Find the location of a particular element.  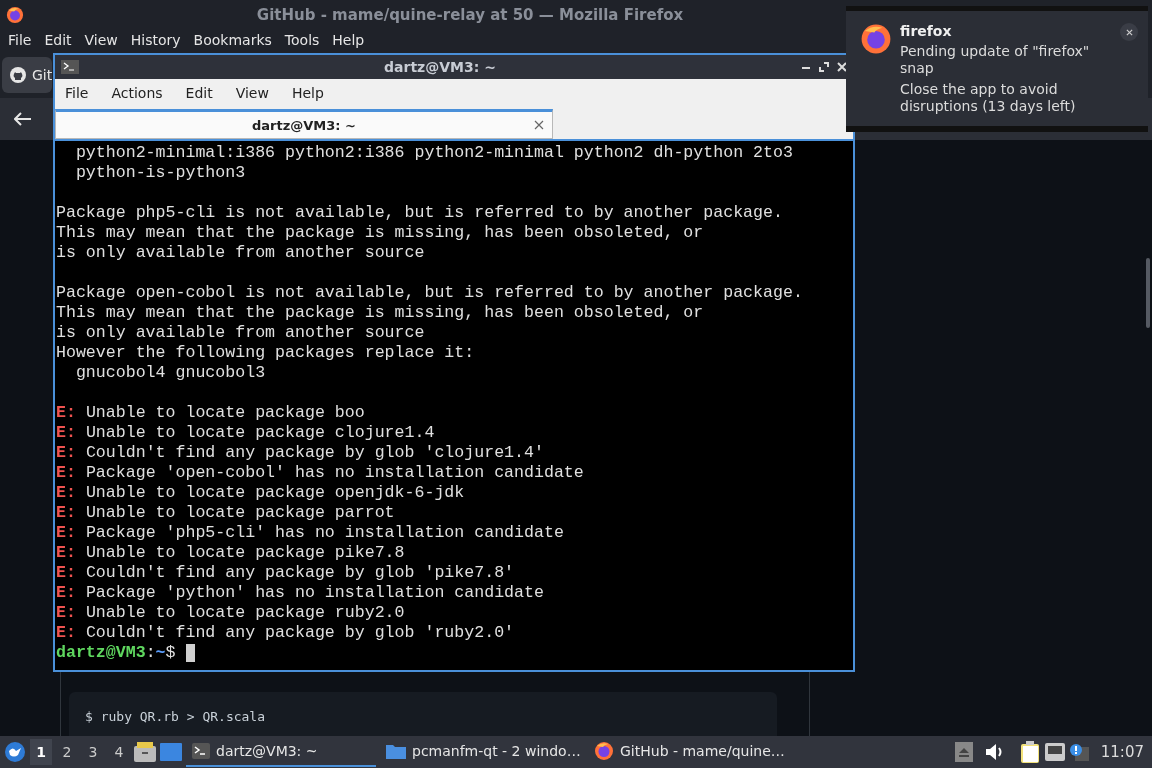

eject-icon is located at coordinates (963, 752).